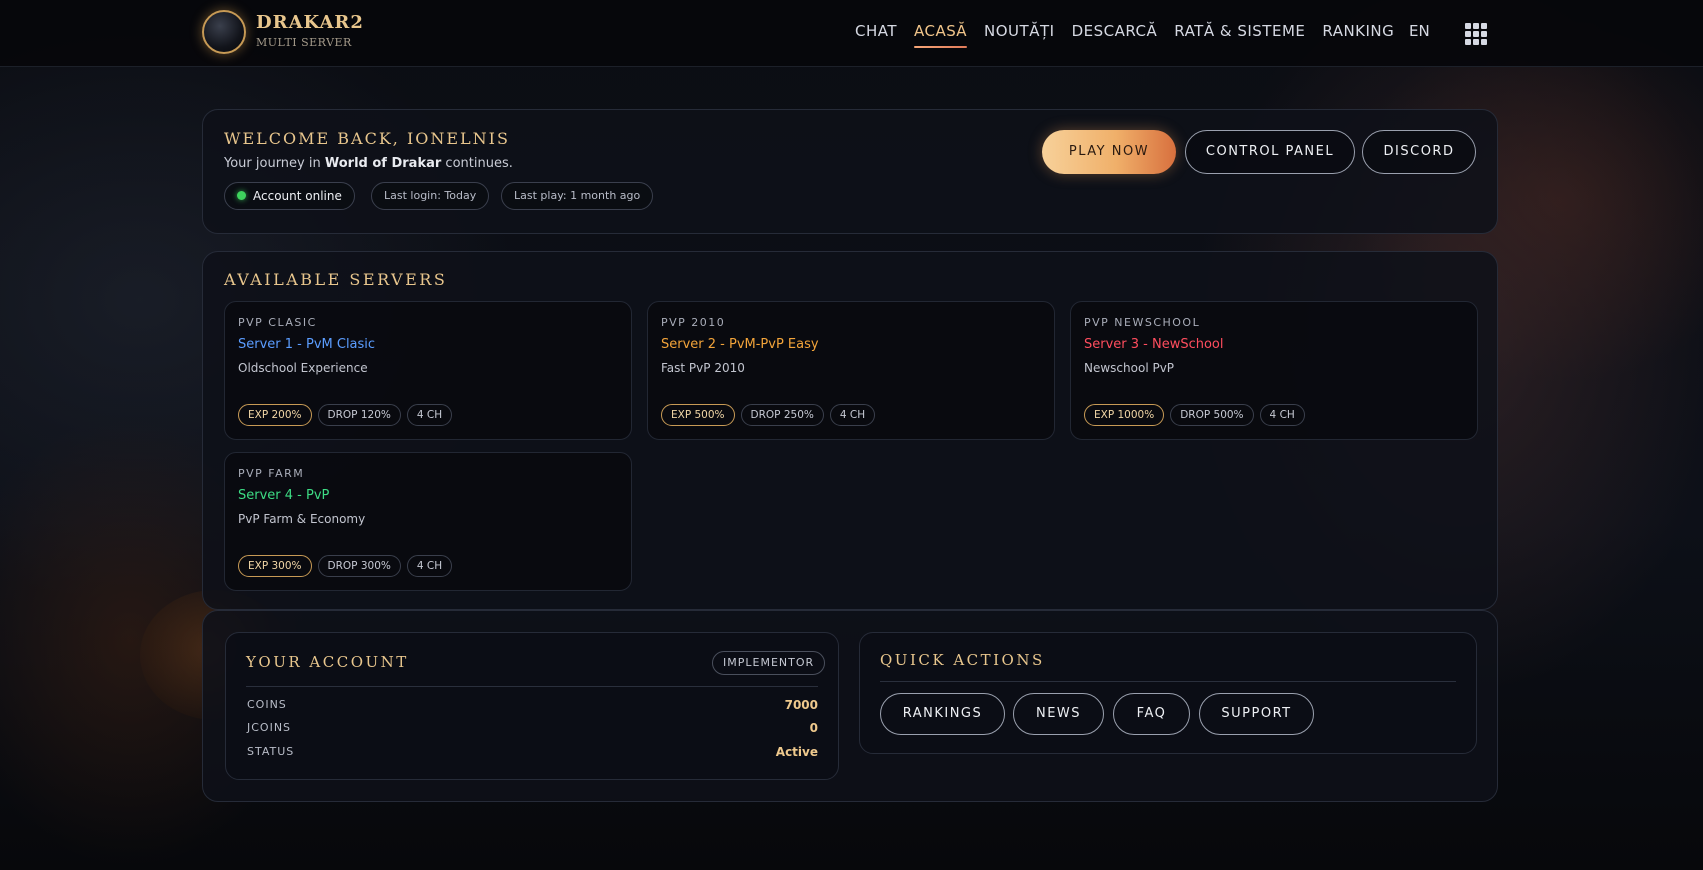 This screenshot has height=870, width=1703. I want to click on server-type: PVP 2010, so click(693, 322).